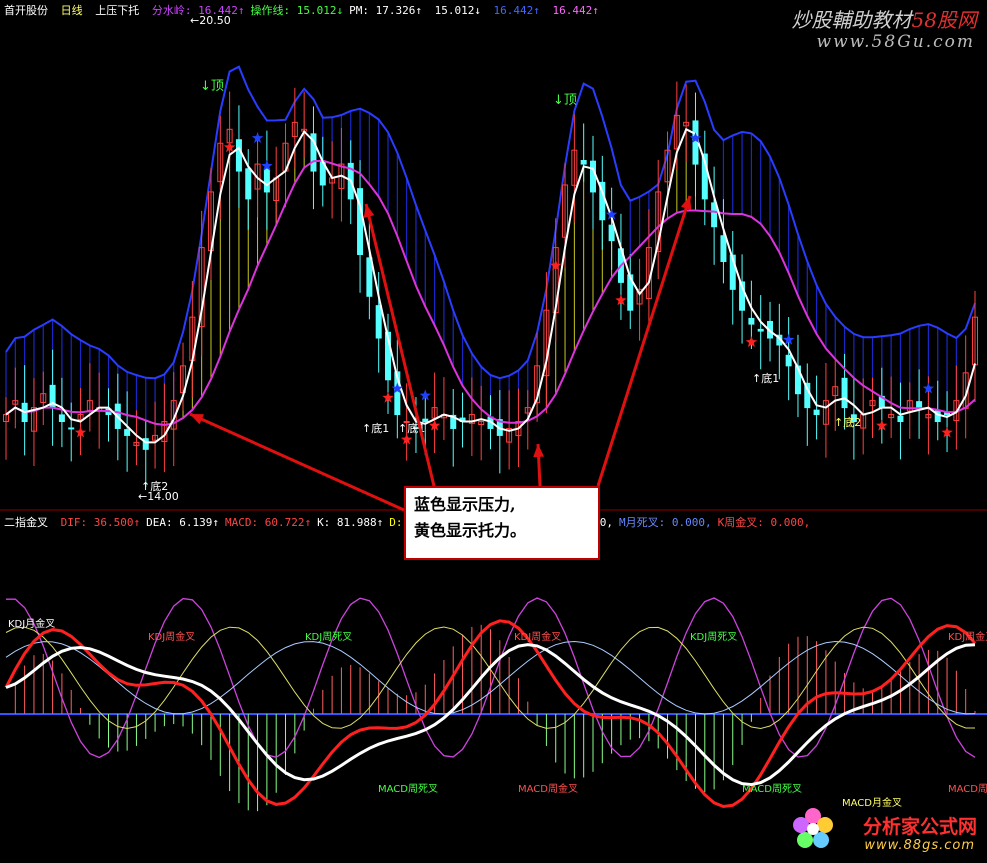 This screenshot has height=863, width=987. What do you see at coordinates (268, 522) in the screenshot?
I see `indicator-header-item: MACD: 60.722↑` at bounding box center [268, 522].